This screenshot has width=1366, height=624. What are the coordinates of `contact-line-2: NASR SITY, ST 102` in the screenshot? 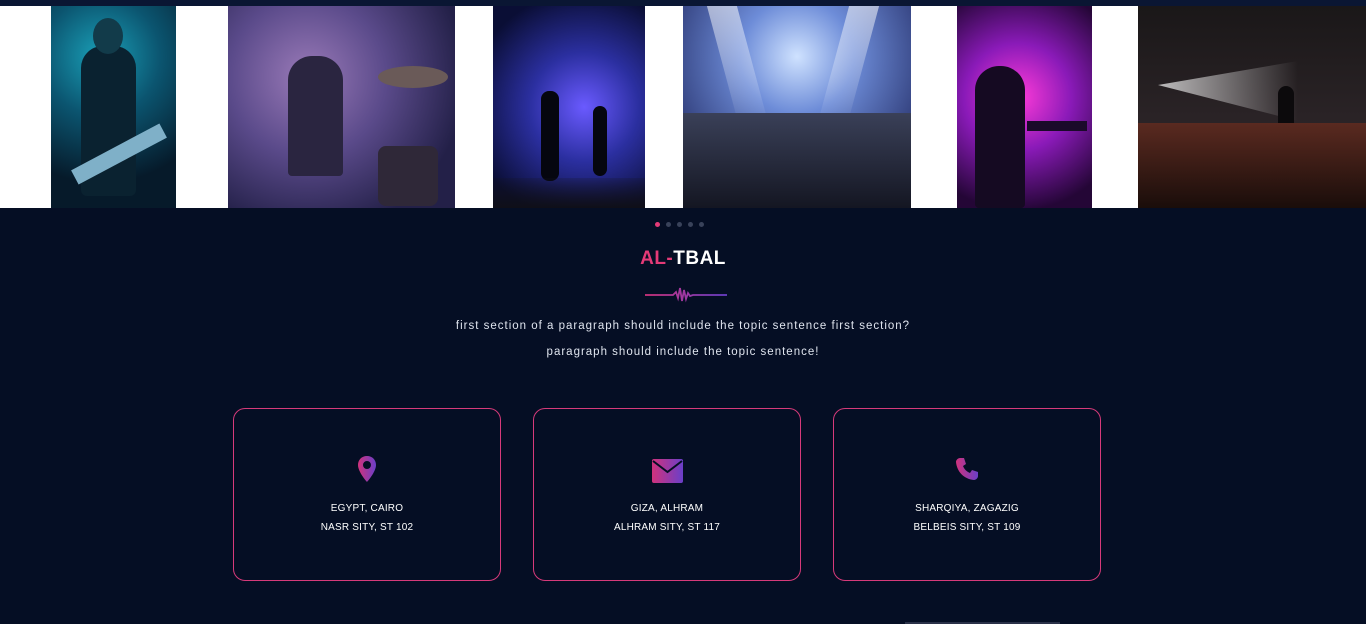 It's located at (367, 527).